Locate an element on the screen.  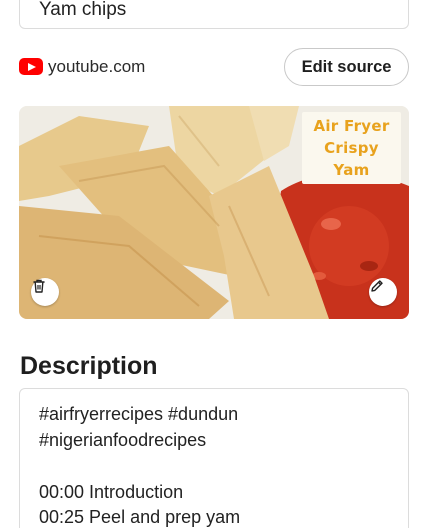
source-domain: youtube.com is located at coordinates (97, 66).